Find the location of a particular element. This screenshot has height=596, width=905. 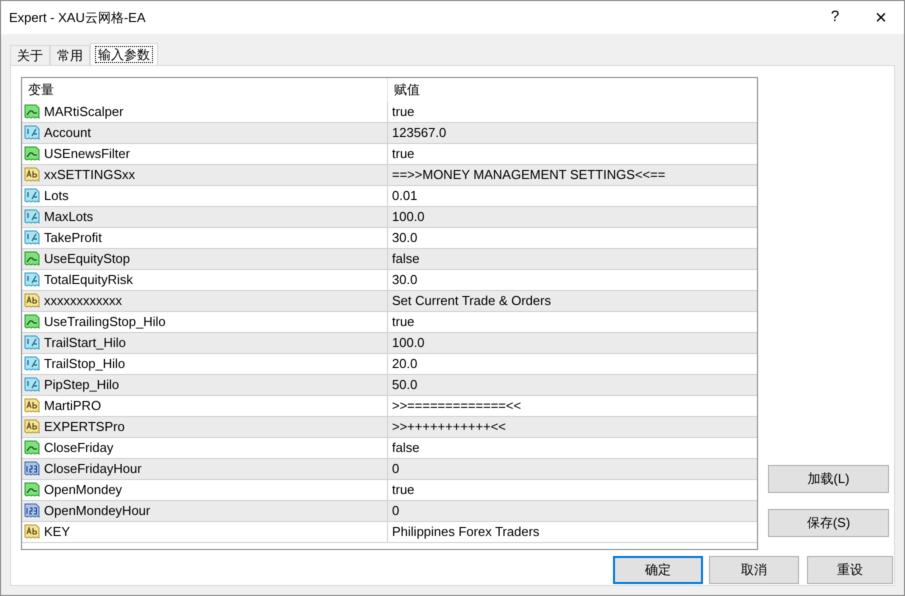

parameter-value: 123567.0 is located at coordinates (419, 133).